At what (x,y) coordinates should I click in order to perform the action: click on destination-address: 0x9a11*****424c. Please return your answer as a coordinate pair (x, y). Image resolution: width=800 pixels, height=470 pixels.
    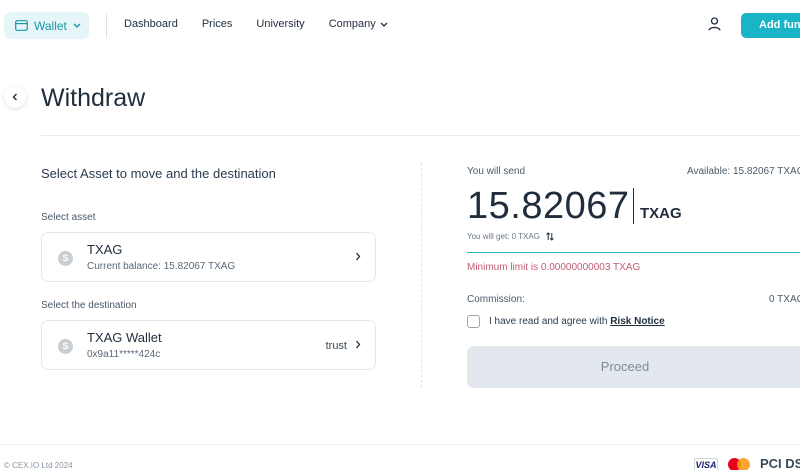
    Looking at the image, I should click on (124, 354).